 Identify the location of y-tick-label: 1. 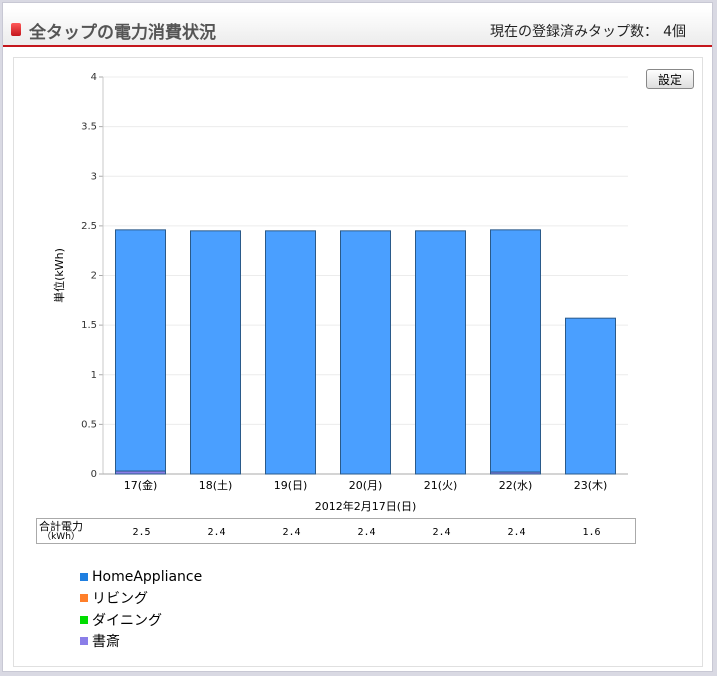
(94, 375).